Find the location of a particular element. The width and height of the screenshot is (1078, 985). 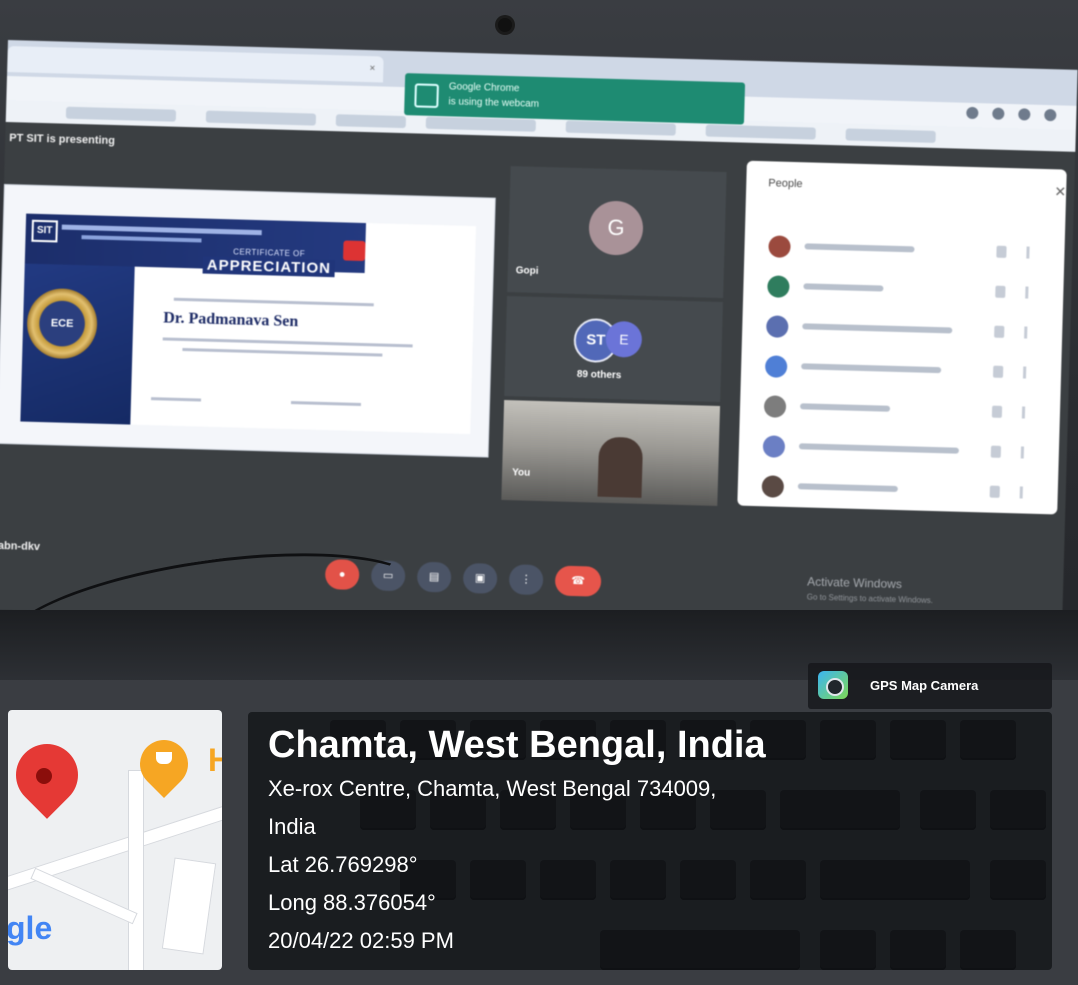

participant-tile-self: You is located at coordinates (611, 452).